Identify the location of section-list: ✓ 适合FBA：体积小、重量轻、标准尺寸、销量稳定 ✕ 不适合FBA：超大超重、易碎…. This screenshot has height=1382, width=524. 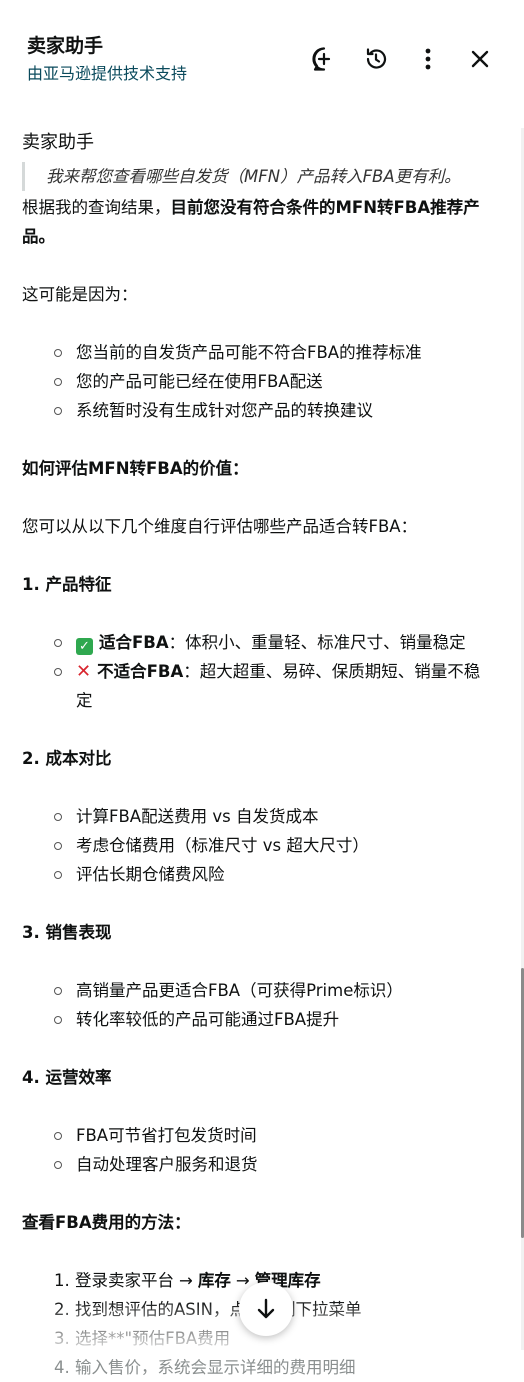
(258, 671).